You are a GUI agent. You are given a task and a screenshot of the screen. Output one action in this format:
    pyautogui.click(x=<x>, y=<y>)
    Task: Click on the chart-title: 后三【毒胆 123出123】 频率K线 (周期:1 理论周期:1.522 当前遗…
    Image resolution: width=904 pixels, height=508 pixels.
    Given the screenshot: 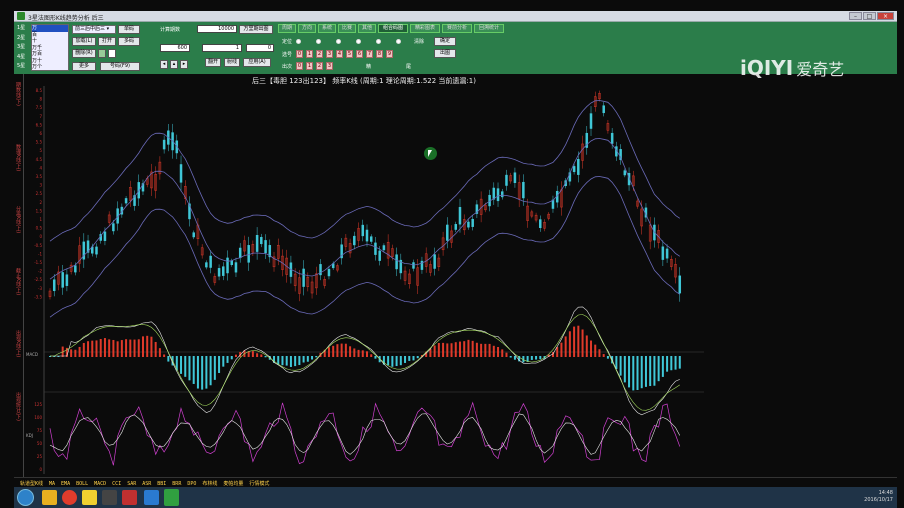 What is the action you would take?
    pyautogui.click(x=364, y=81)
    